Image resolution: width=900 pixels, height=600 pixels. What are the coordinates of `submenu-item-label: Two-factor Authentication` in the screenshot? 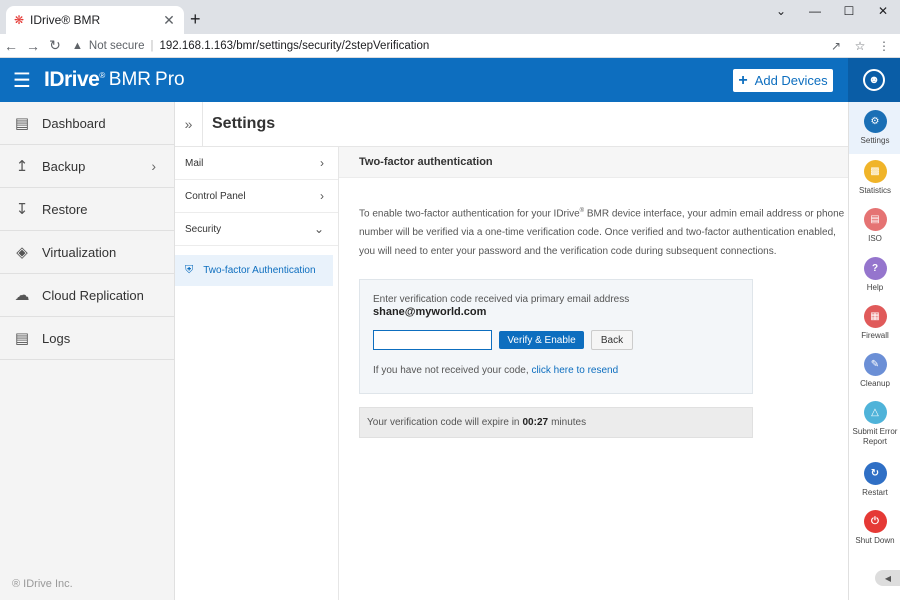 It's located at (259, 270).